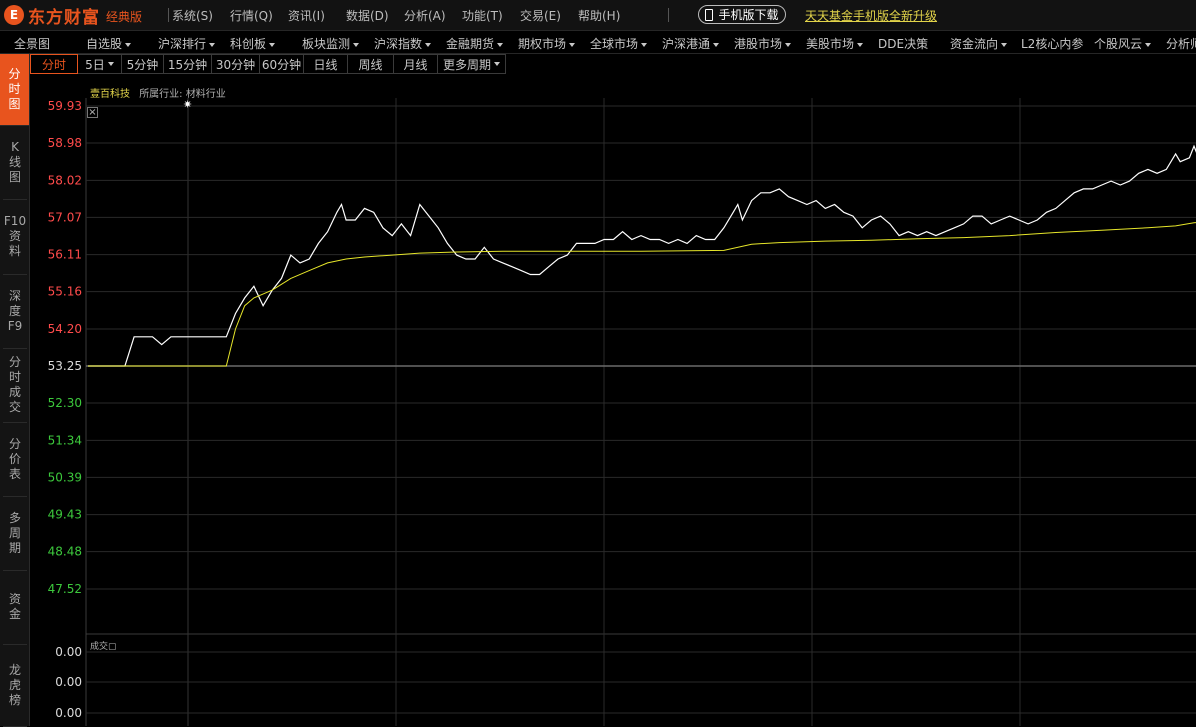  What do you see at coordinates (65, 106) in the screenshot?
I see `y-tick-label: 59.93` at bounding box center [65, 106].